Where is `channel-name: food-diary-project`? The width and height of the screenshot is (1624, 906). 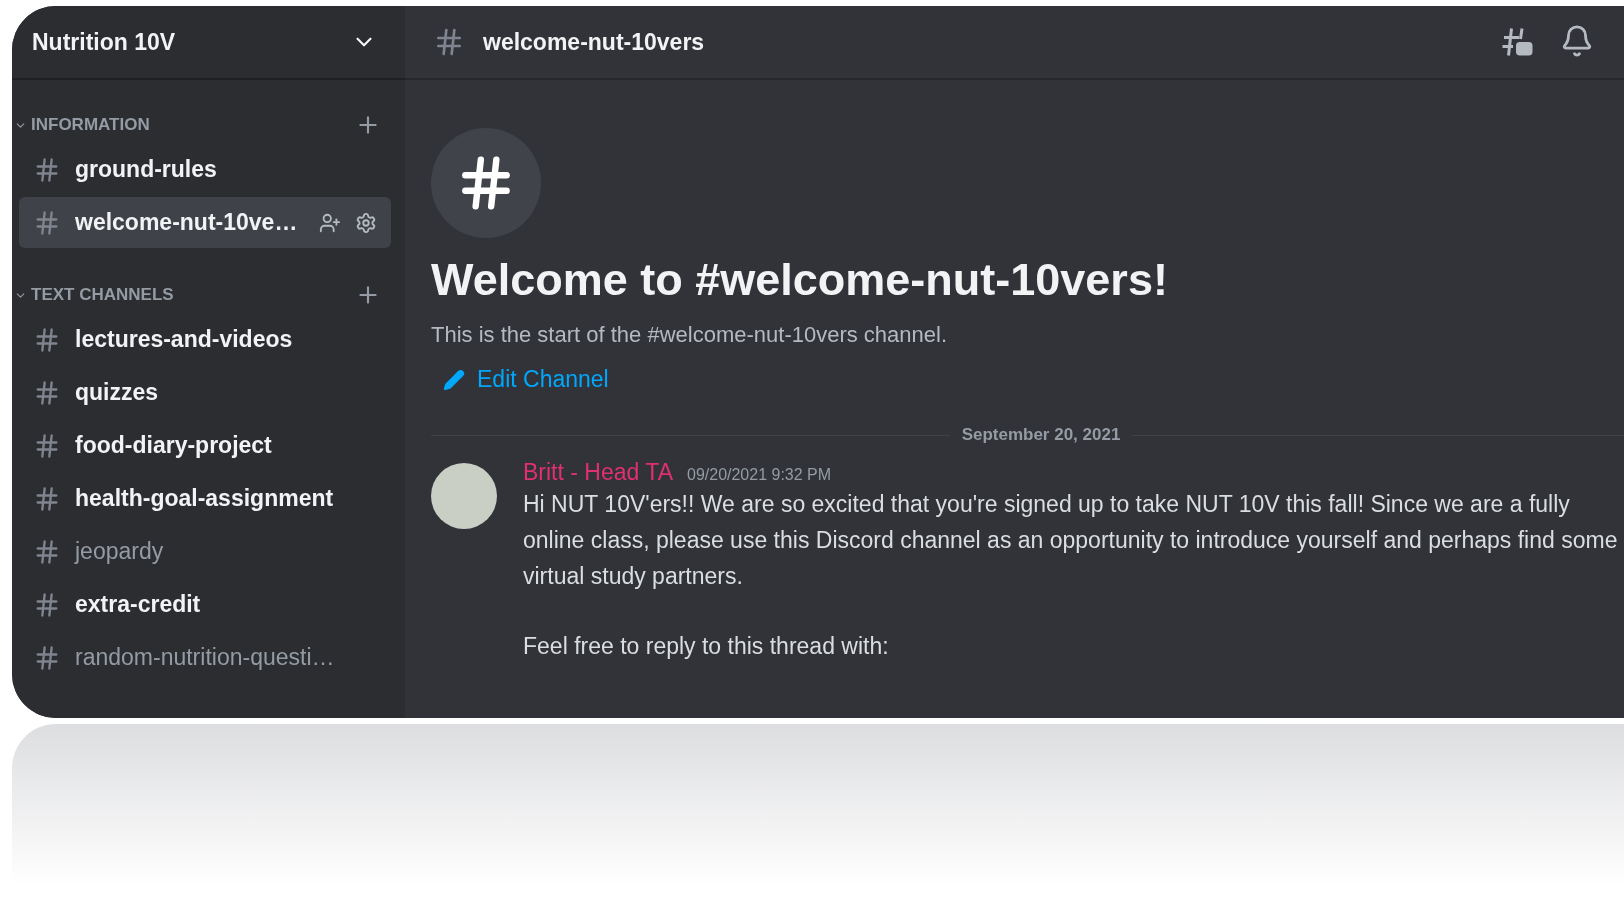
channel-name: food-diary-project is located at coordinates (174, 445).